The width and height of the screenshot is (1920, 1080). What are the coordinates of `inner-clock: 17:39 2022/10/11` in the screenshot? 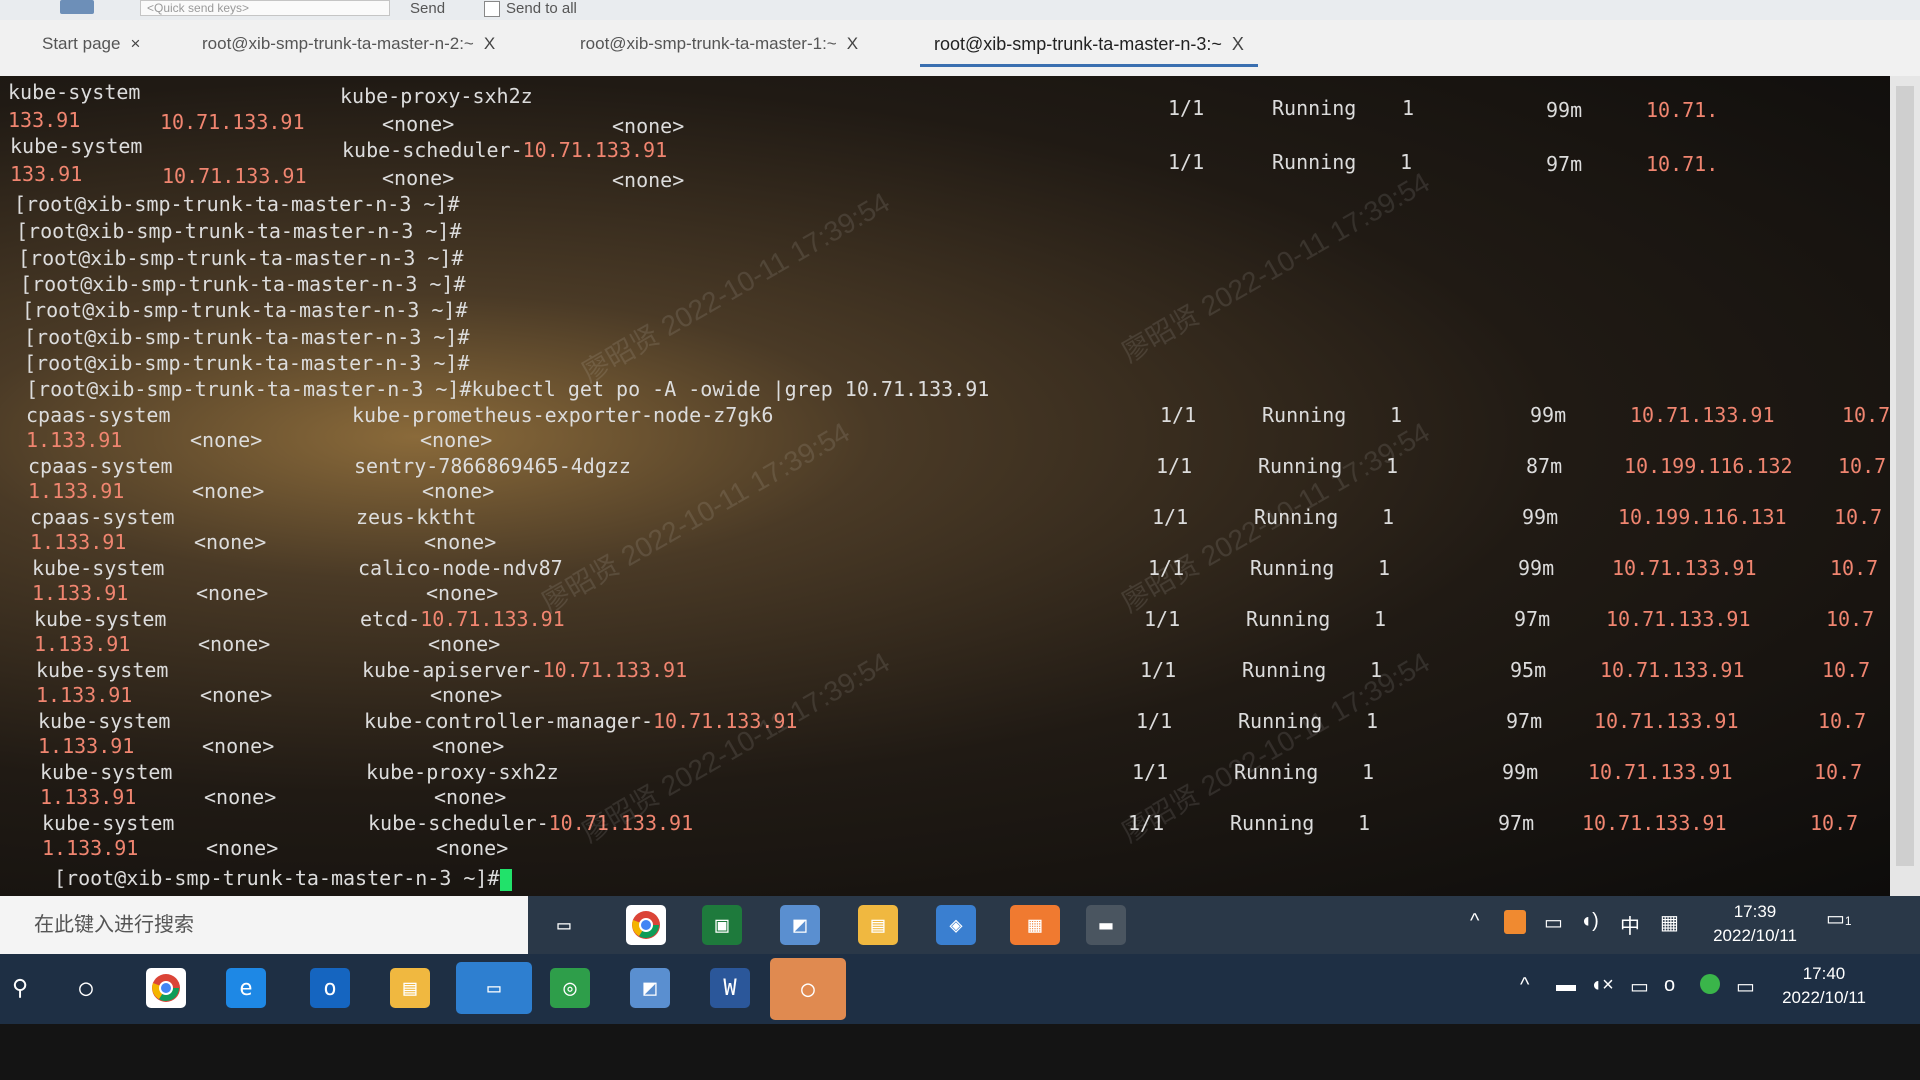 It's located at (1755, 924).